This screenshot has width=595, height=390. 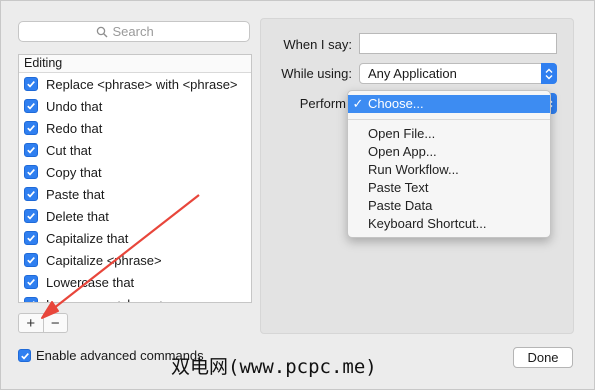 What do you see at coordinates (400, 206) in the screenshot?
I see `menu-item-paste-data: Paste Data` at bounding box center [400, 206].